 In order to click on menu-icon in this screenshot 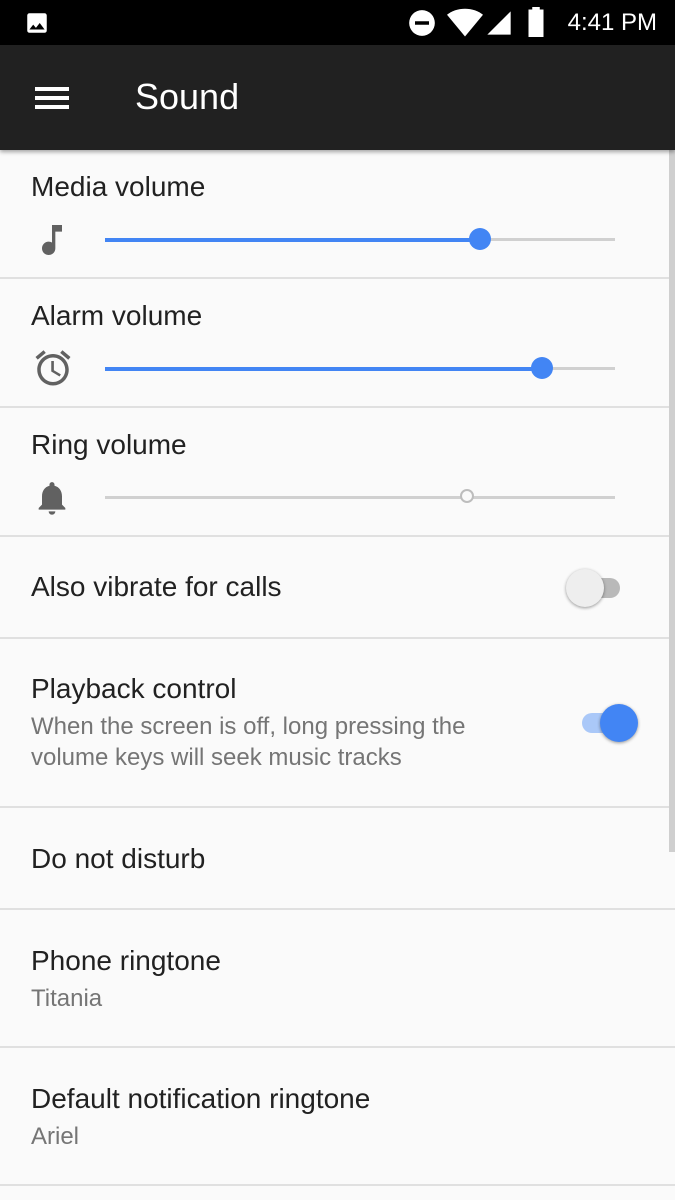, I will do `click(52, 98)`.